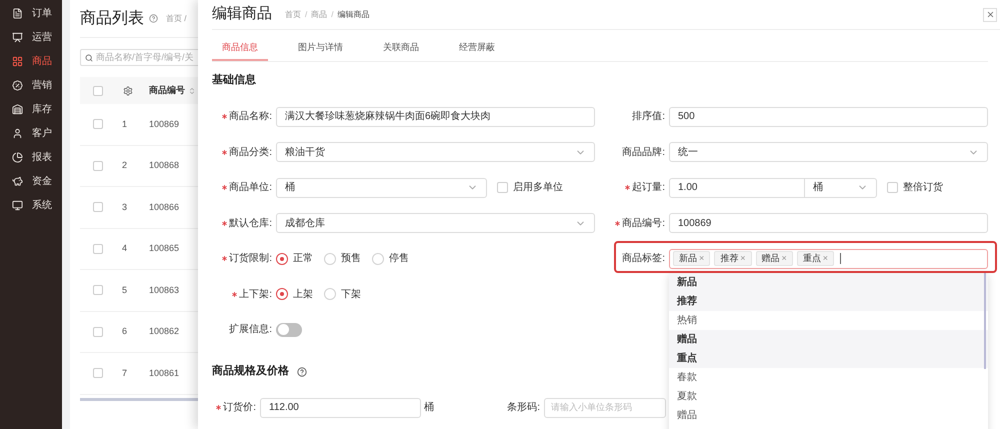 The height and width of the screenshot is (429, 1000). I want to click on sidebar-item: 运营, so click(31, 37).